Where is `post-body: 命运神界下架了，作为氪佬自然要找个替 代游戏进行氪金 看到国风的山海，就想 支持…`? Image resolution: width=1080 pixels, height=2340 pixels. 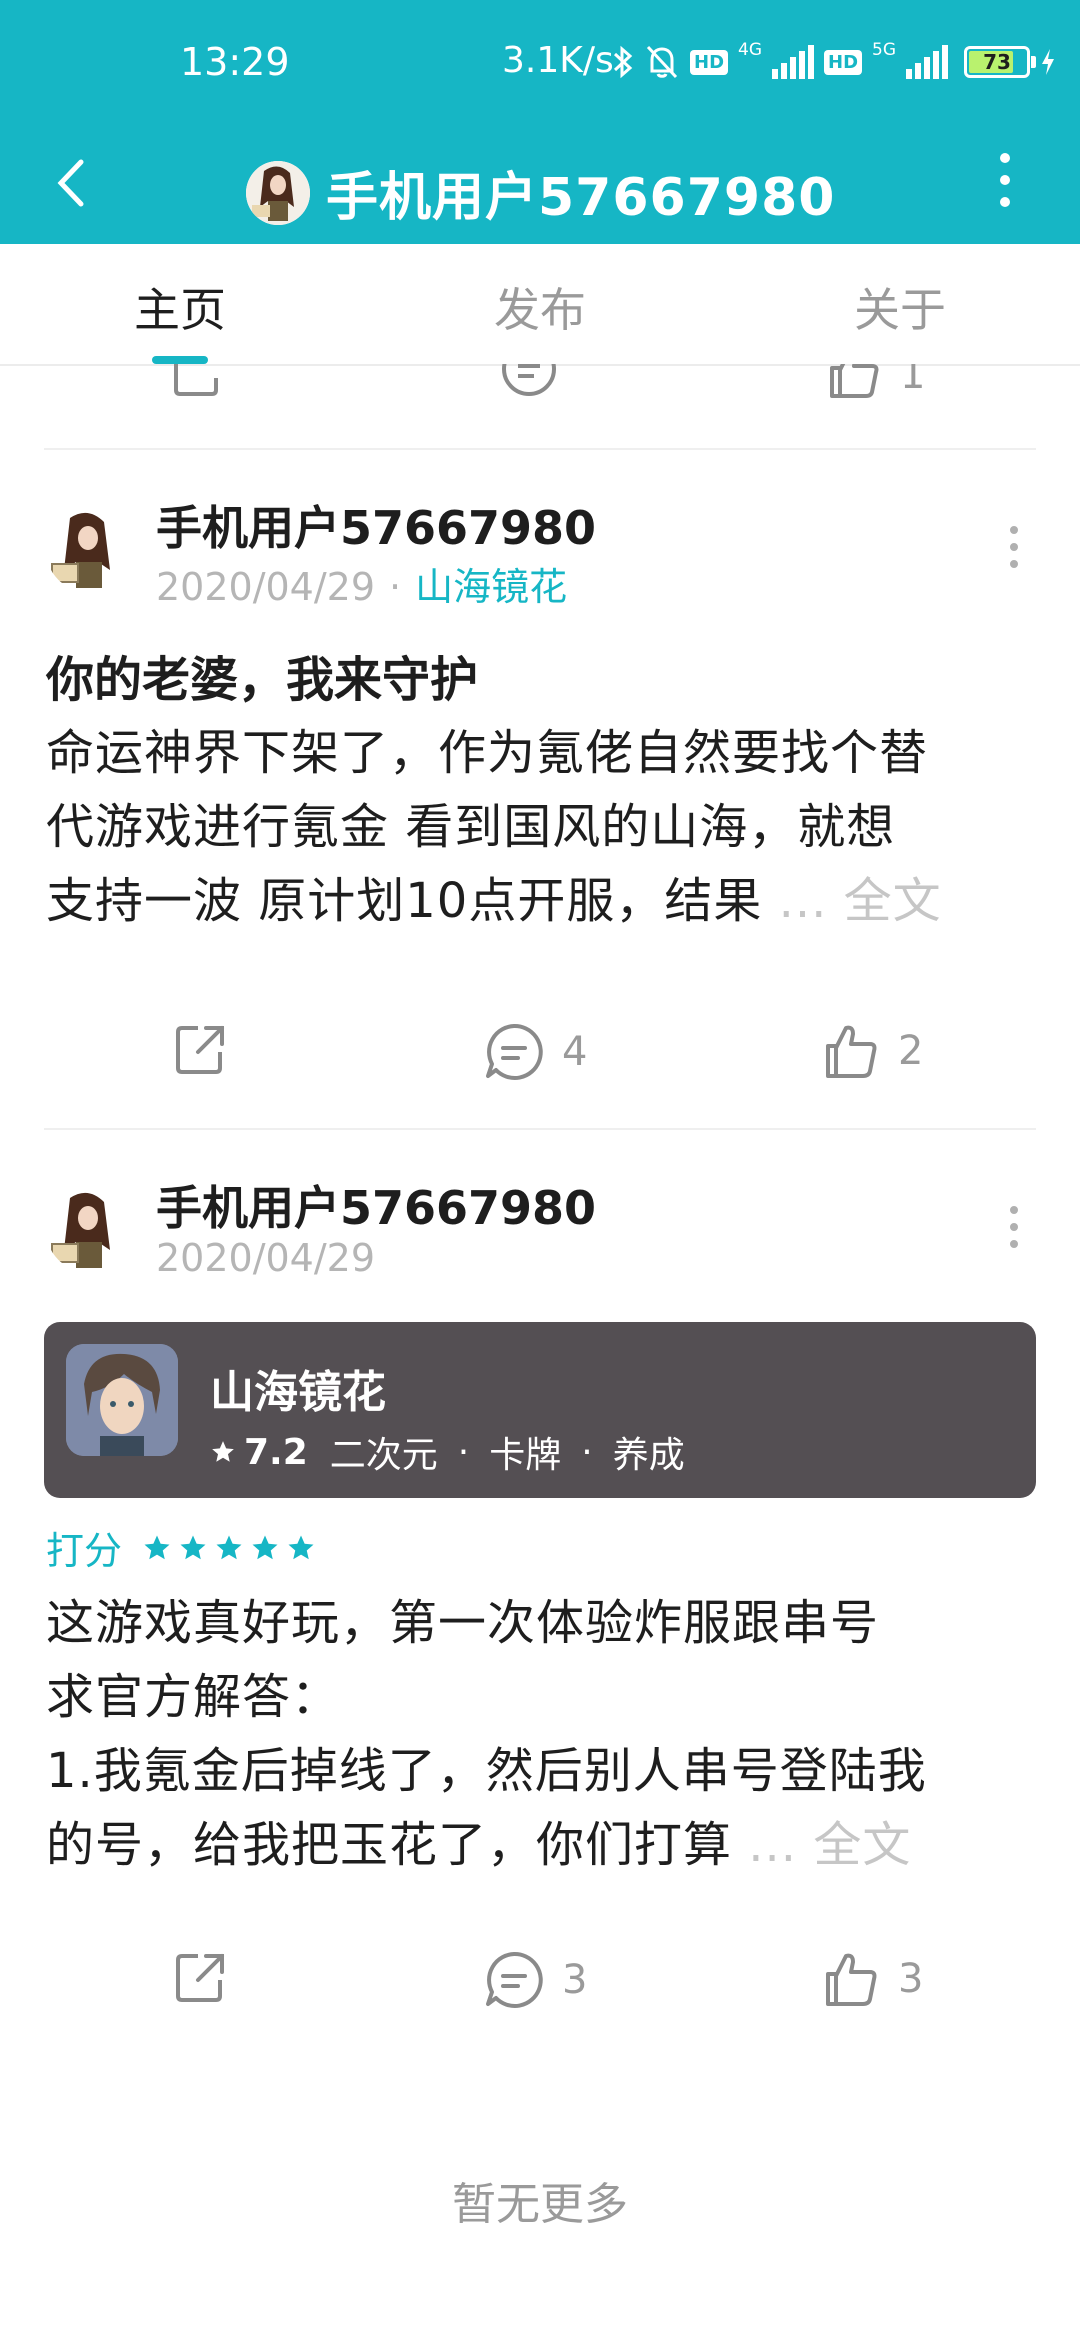
post-body: 命运神界下架了，作为氪佬自然要找个替 代游戏进行氪金 看到国风的山海，就想 支持… is located at coordinates (541, 827).